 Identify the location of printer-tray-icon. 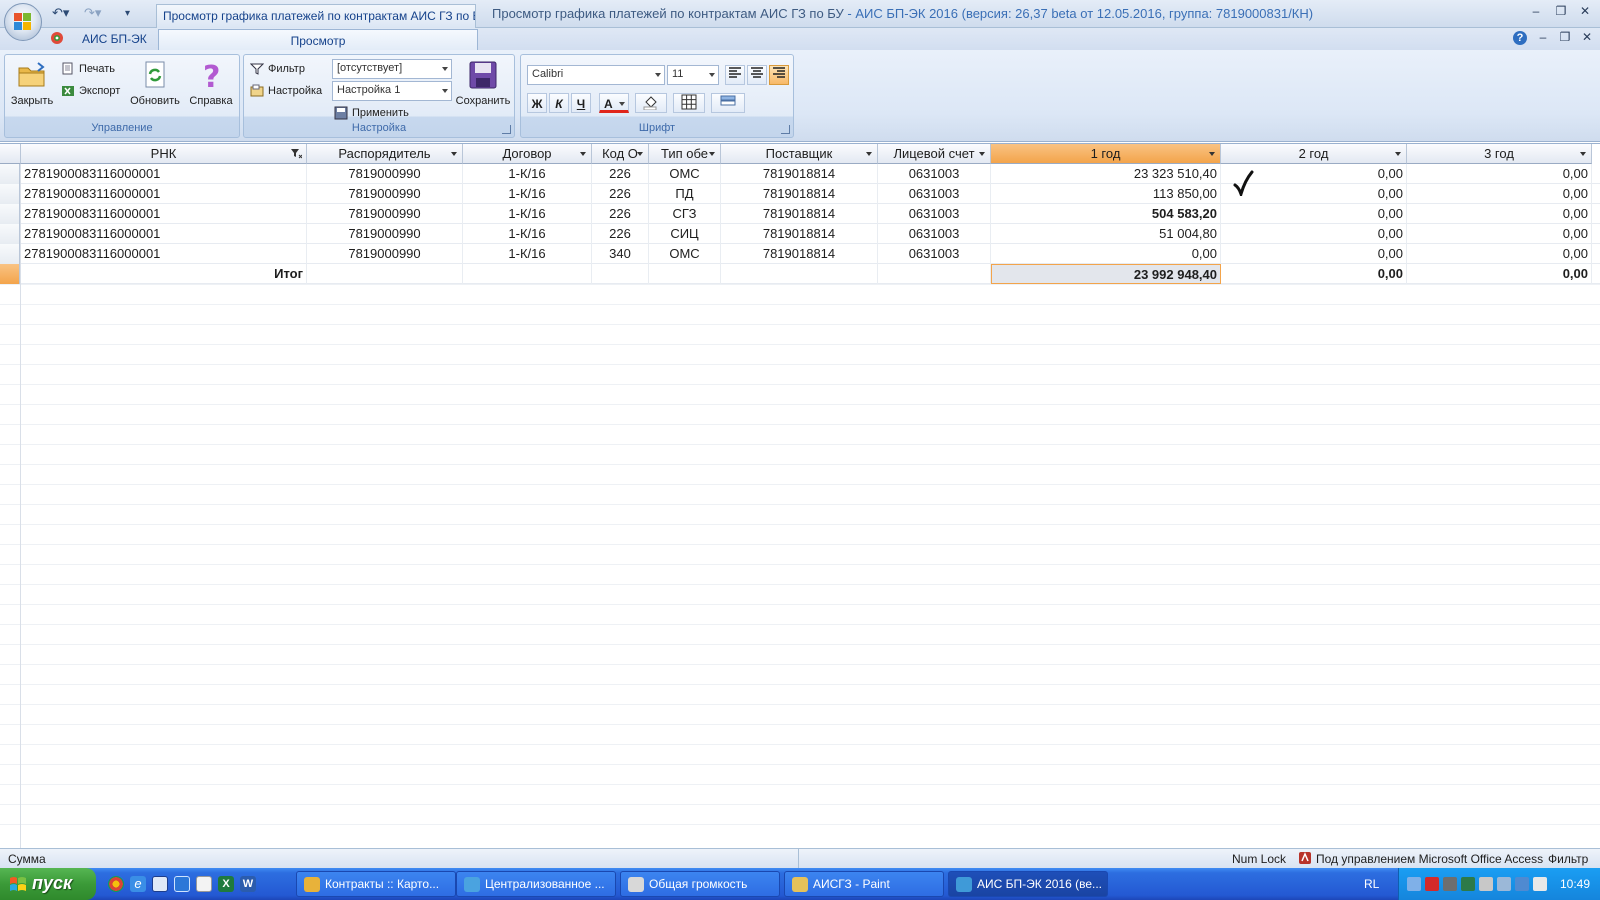
(1504, 884).